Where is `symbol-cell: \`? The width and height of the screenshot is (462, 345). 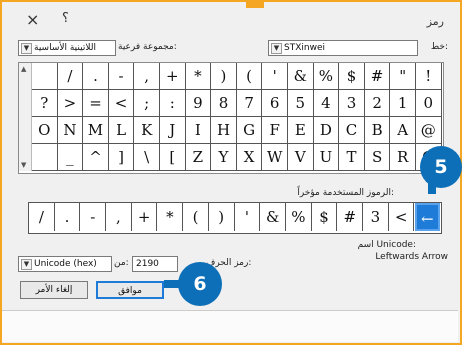
symbol-cell: \ is located at coordinates (147, 157).